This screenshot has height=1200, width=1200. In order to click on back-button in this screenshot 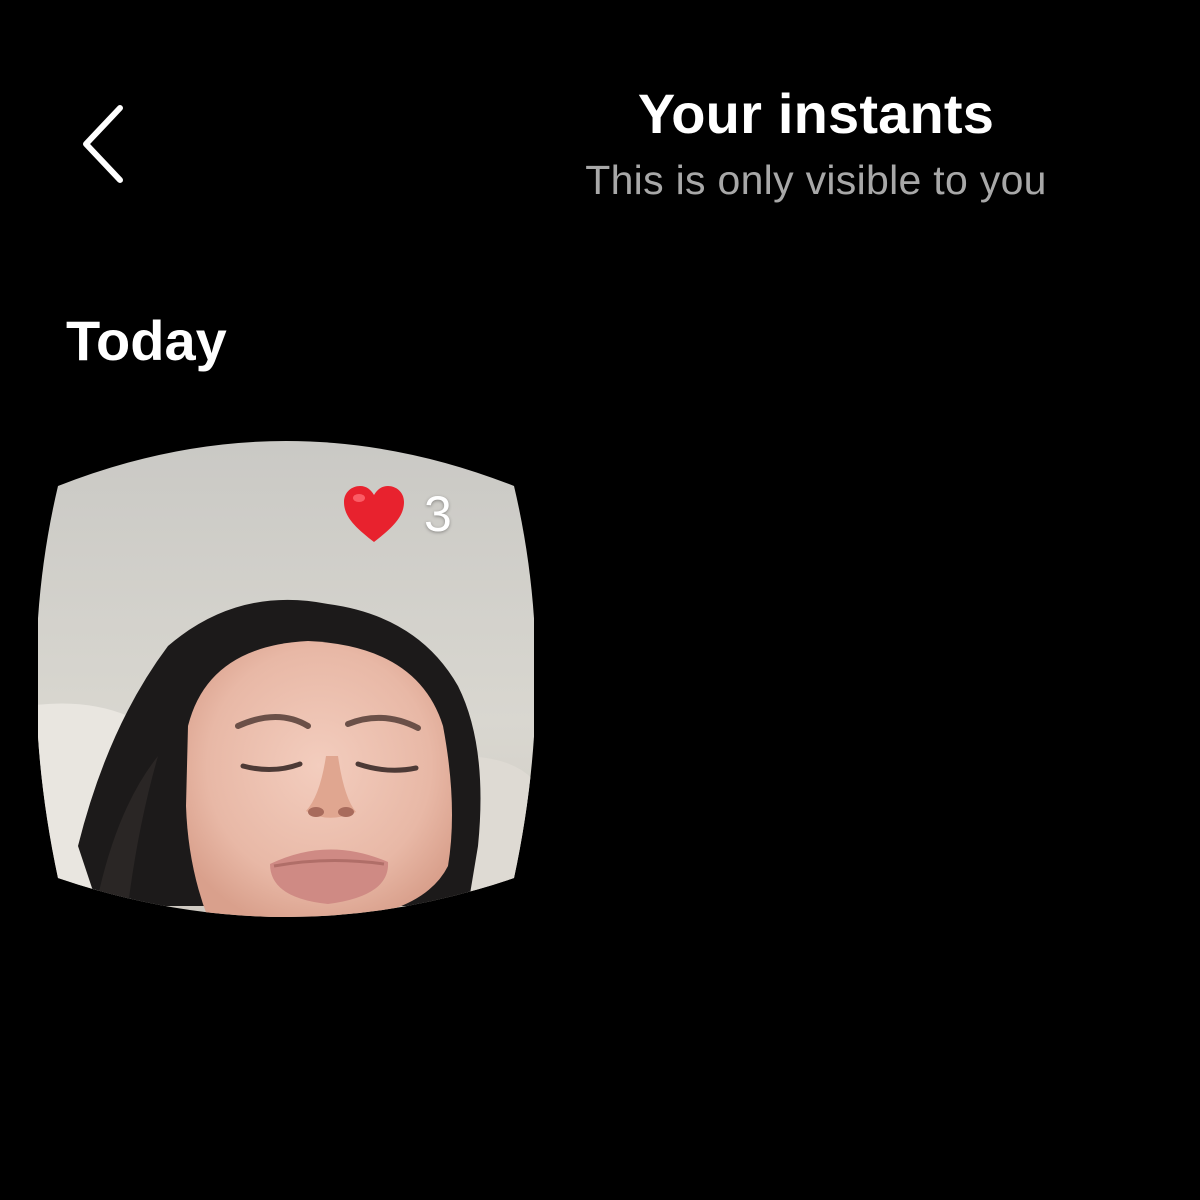, I will do `click(106, 144)`.